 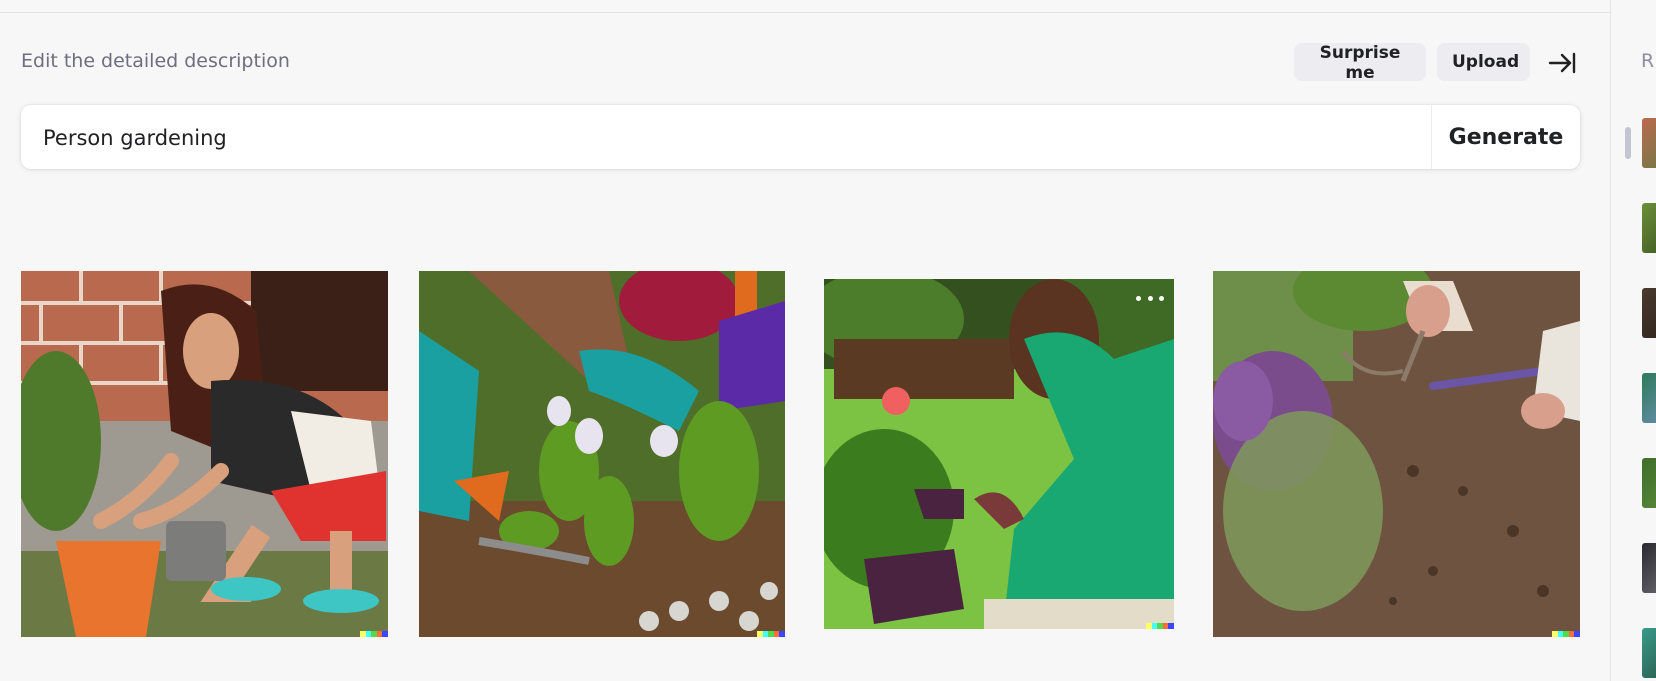 I want to click on tilling-soil-image, so click(x=1396, y=454).